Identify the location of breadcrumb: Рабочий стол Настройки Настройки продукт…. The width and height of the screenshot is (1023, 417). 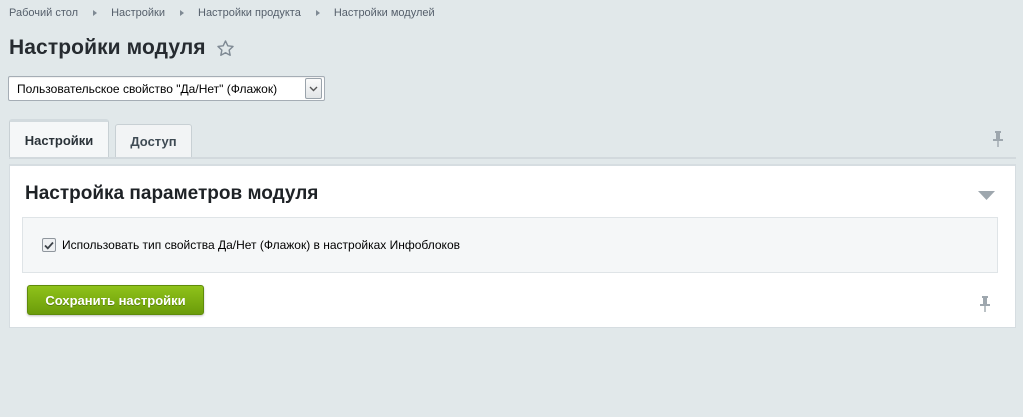
(222, 13).